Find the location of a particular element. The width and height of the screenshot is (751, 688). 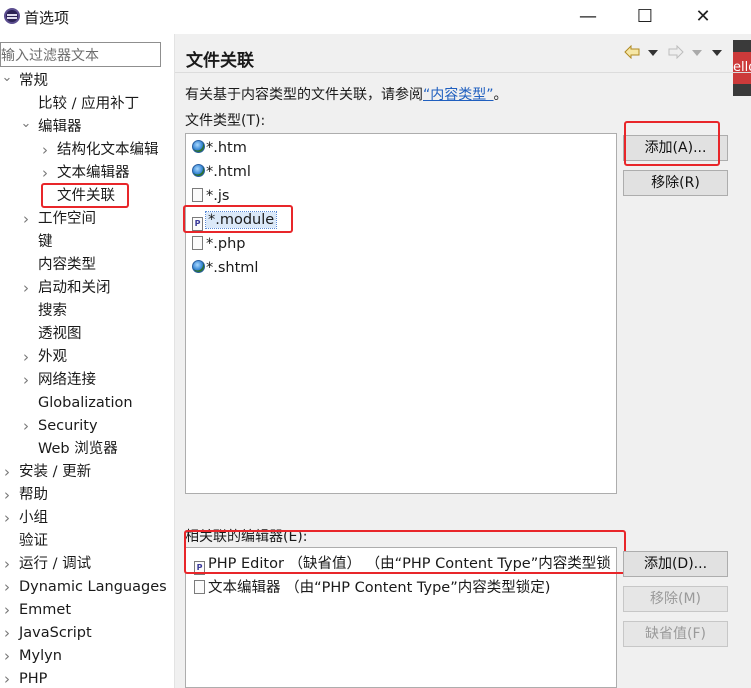

back-menu-icon is located at coordinates (653, 53).